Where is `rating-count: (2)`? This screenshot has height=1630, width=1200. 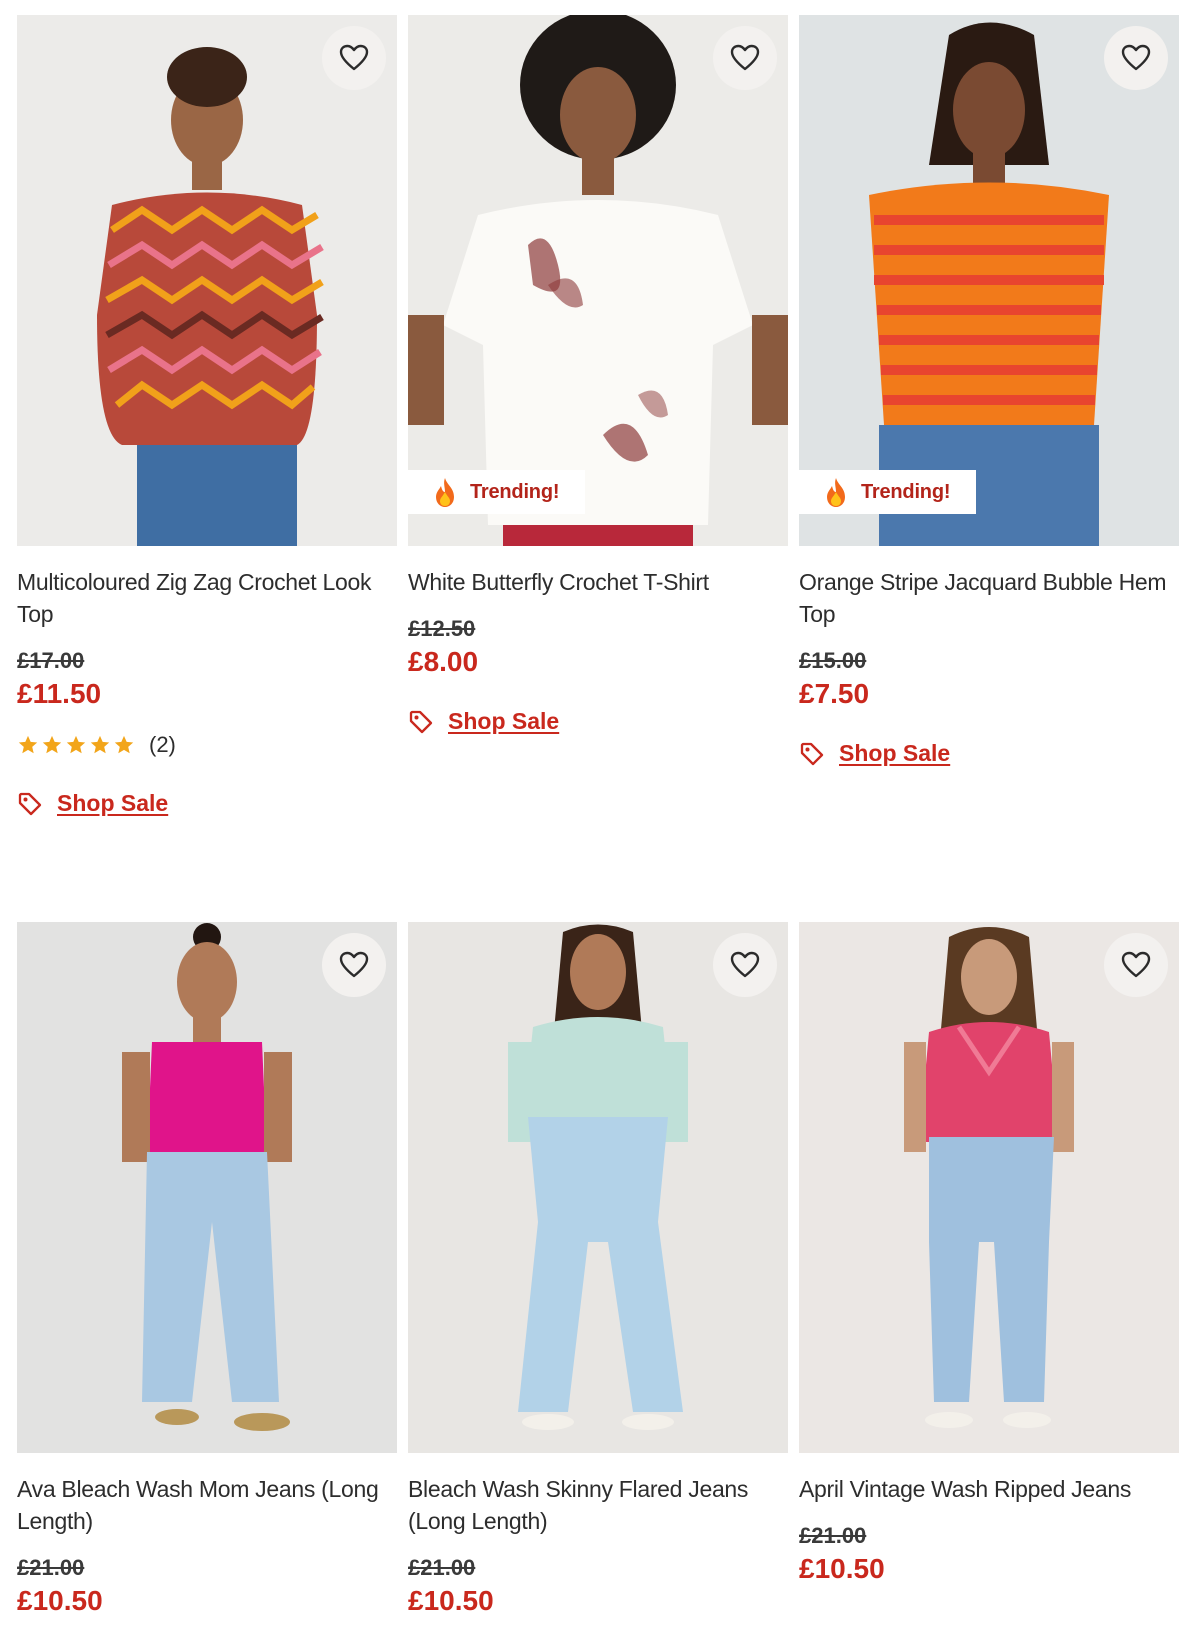
rating-count: (2) is located at coordinates (162, 744).